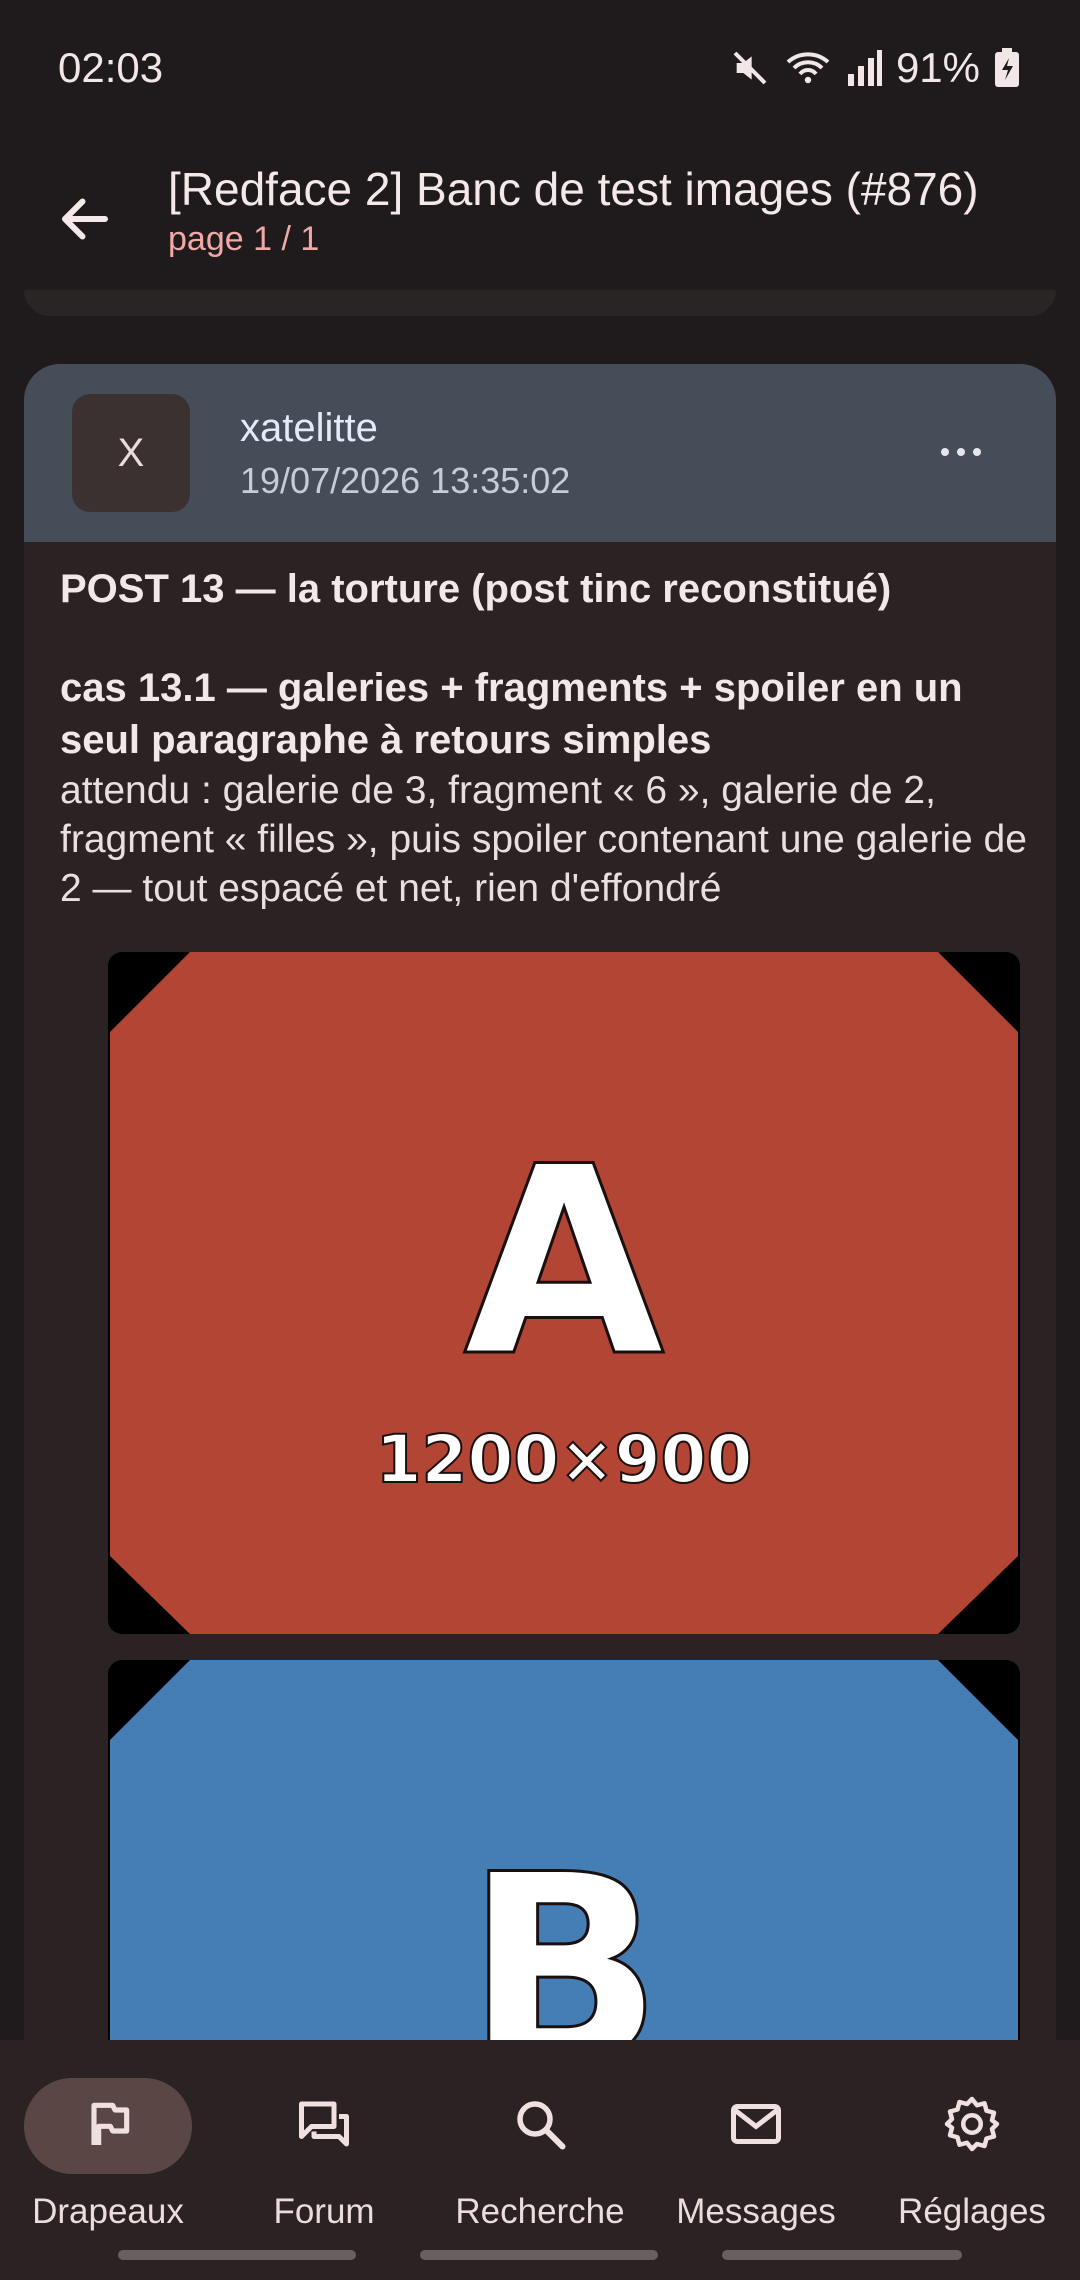 The image size is (1080, 2280). What do you see at coordinates (237, 2255) in the screenshot?
I see `gesture-bar-left` at bounding box center [237, 2255].